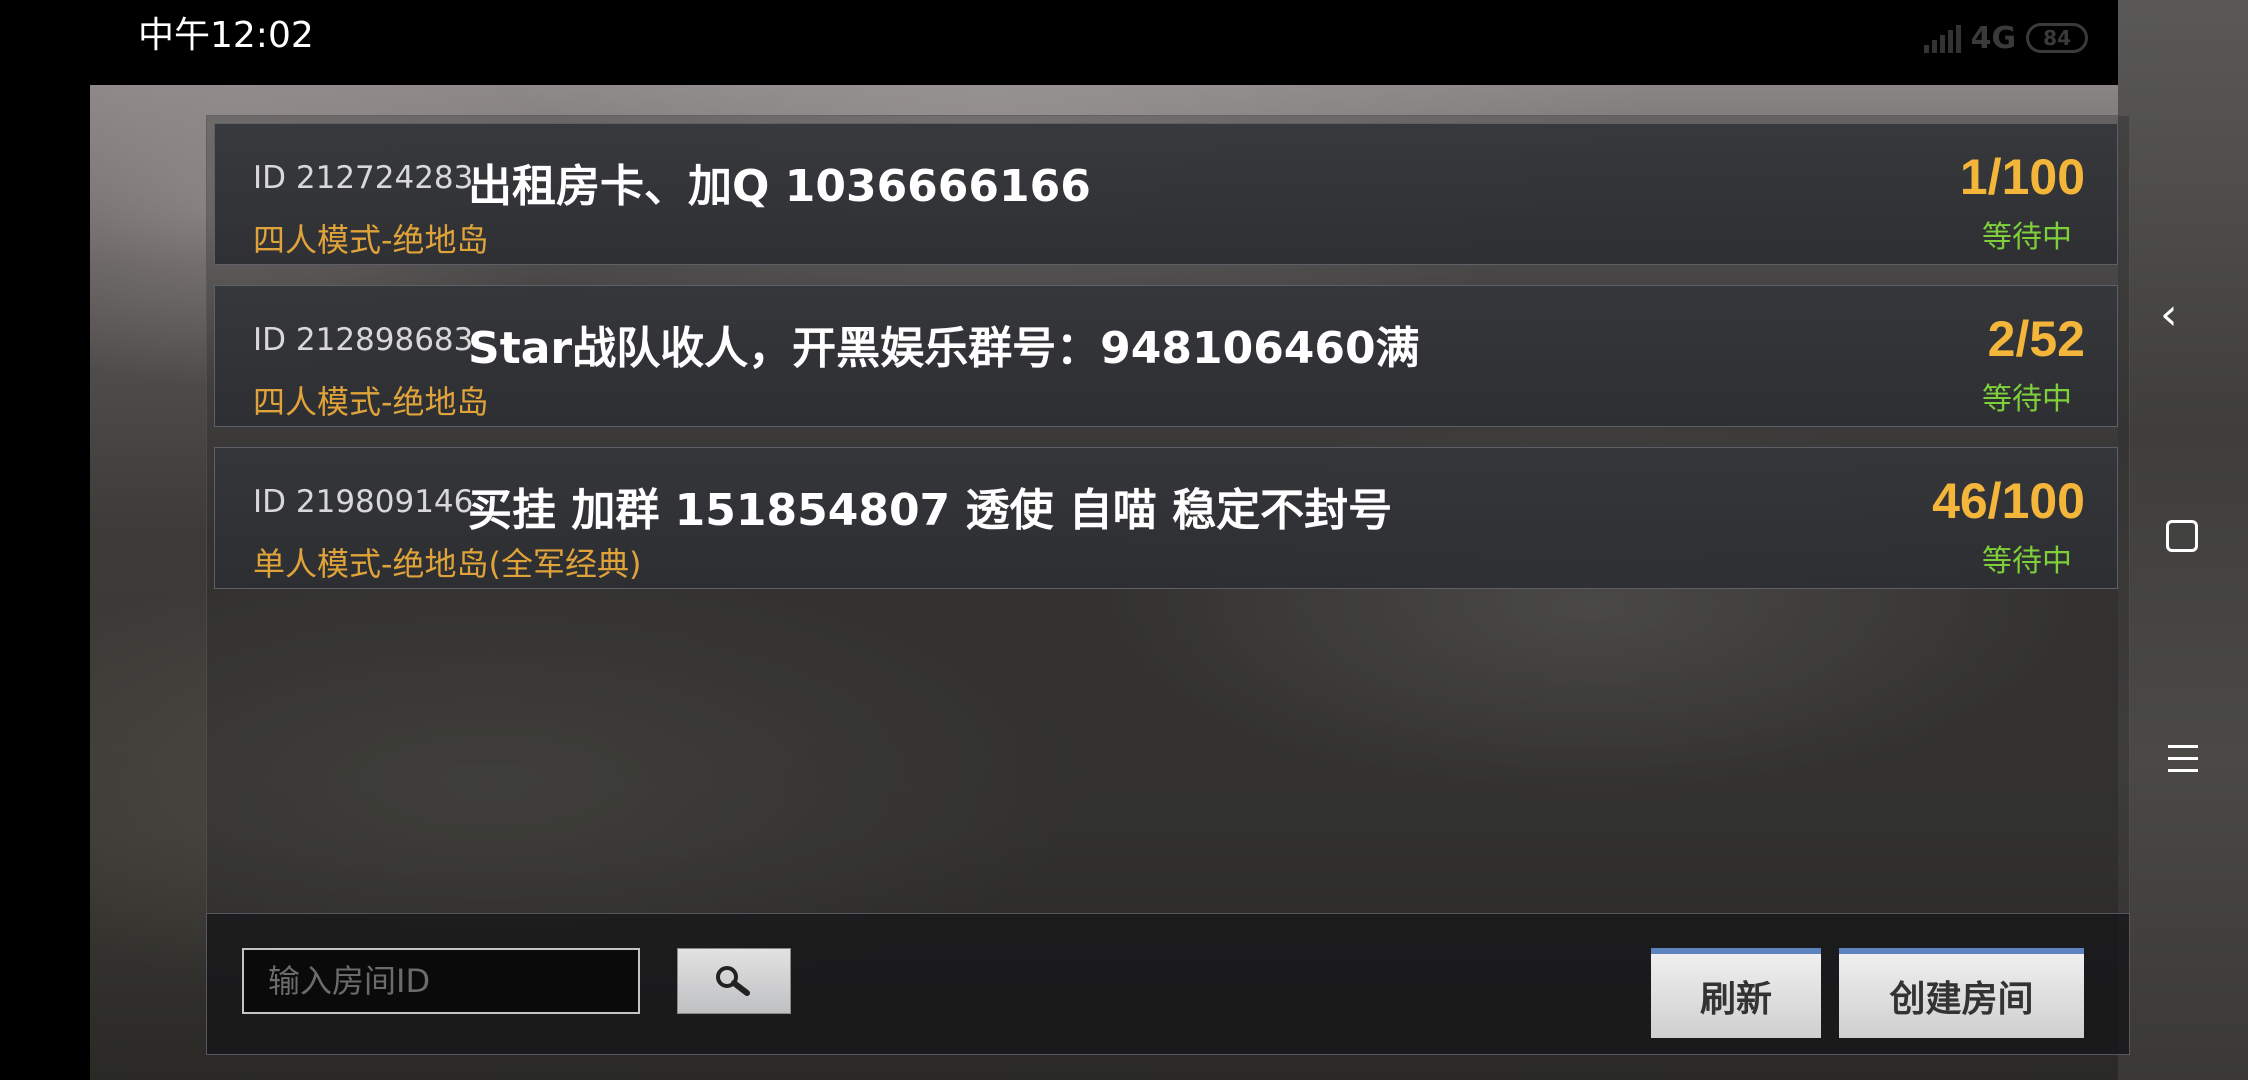 This screenshot has width=2248, height=1080. I want to click on room-id: ID 212724283, so click(363, 178).